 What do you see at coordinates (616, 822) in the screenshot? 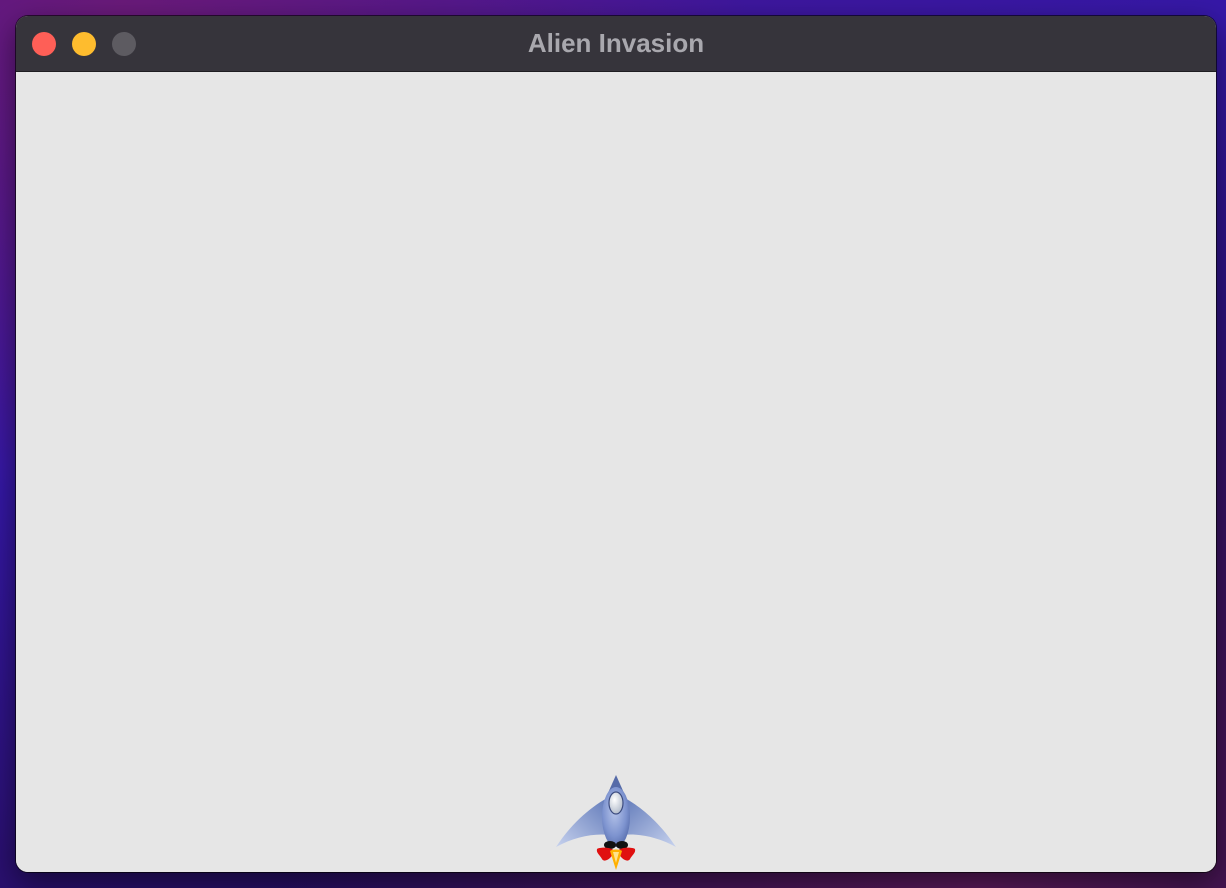
I see `spaceship-icon` at bounding box center [616, 822].